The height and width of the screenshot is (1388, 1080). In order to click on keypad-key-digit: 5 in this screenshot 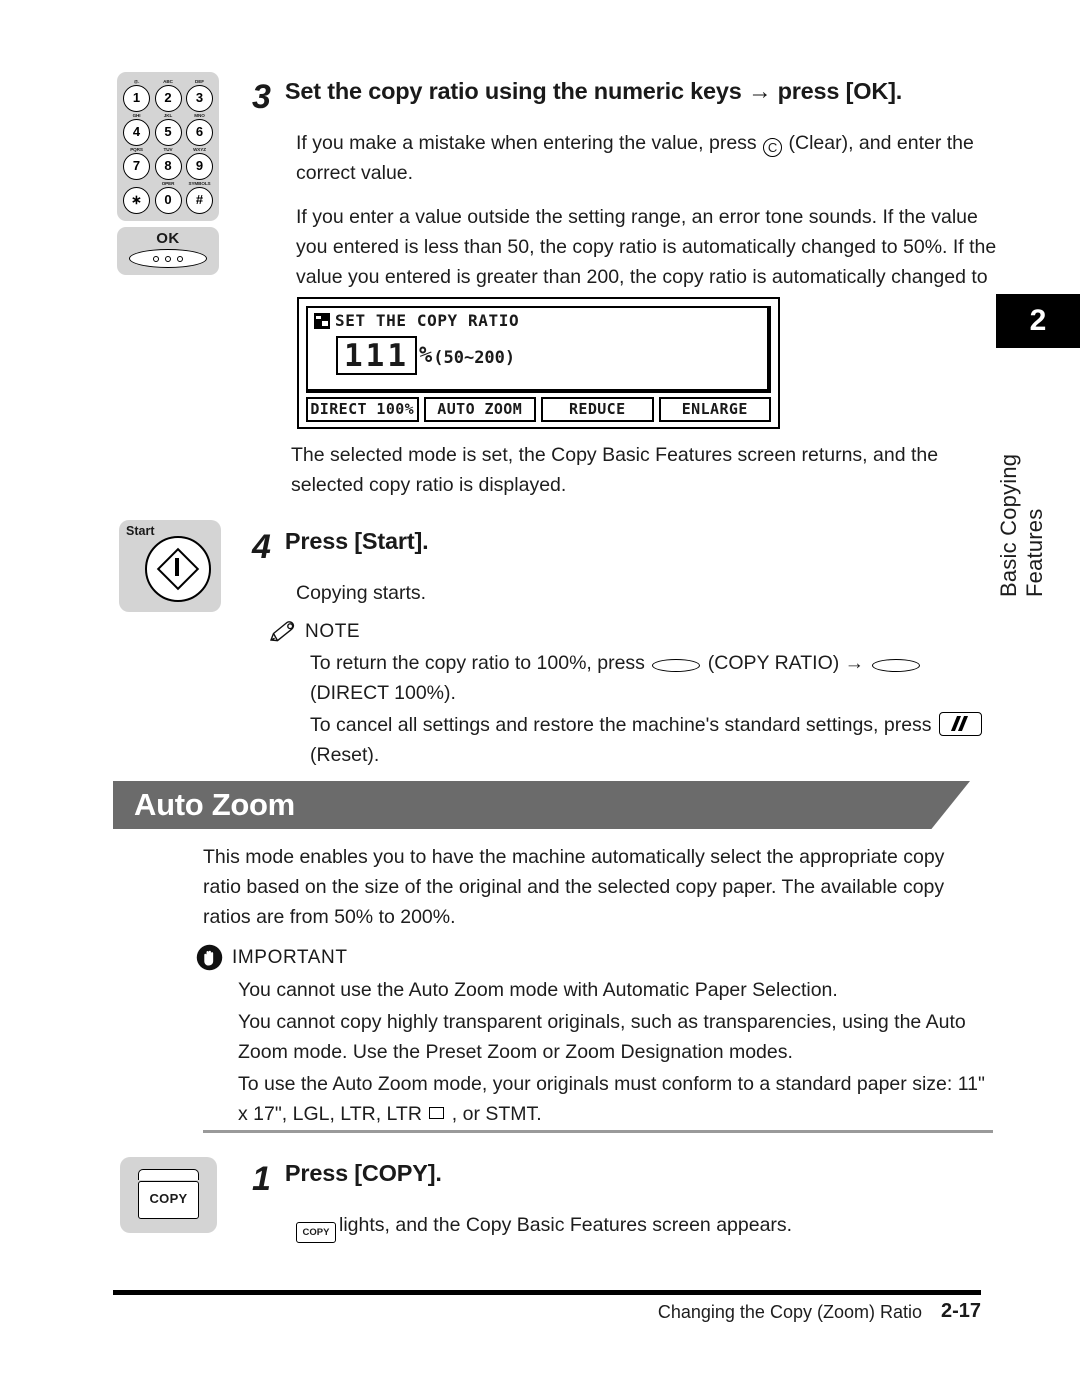, I will do `click(168, 132)`.